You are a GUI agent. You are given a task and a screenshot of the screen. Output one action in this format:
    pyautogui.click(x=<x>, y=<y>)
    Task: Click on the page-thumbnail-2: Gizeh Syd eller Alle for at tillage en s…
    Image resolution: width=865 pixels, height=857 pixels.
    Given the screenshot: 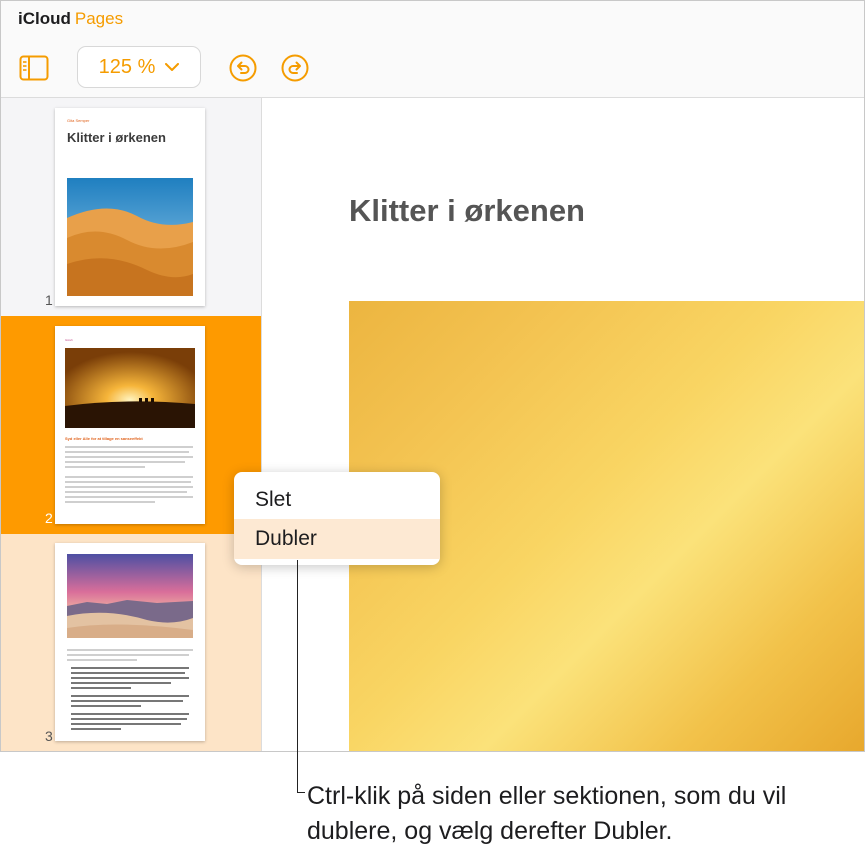 What is the action you would take?
    pyautogui.click(x=131, y=425)
    